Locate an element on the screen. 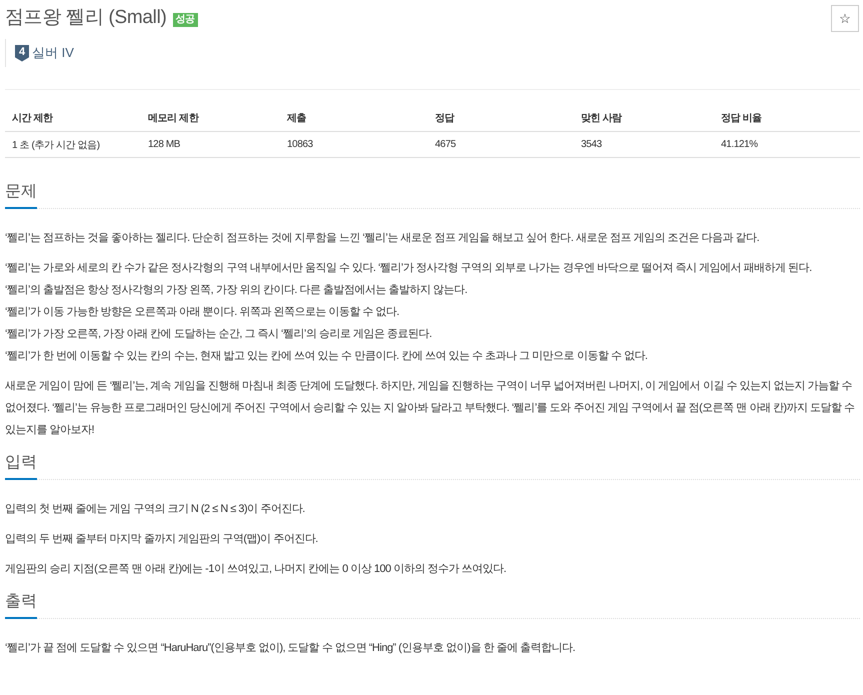 The image size is (863, 695). section-heading: 문제 is located at coordinates (21, 194).